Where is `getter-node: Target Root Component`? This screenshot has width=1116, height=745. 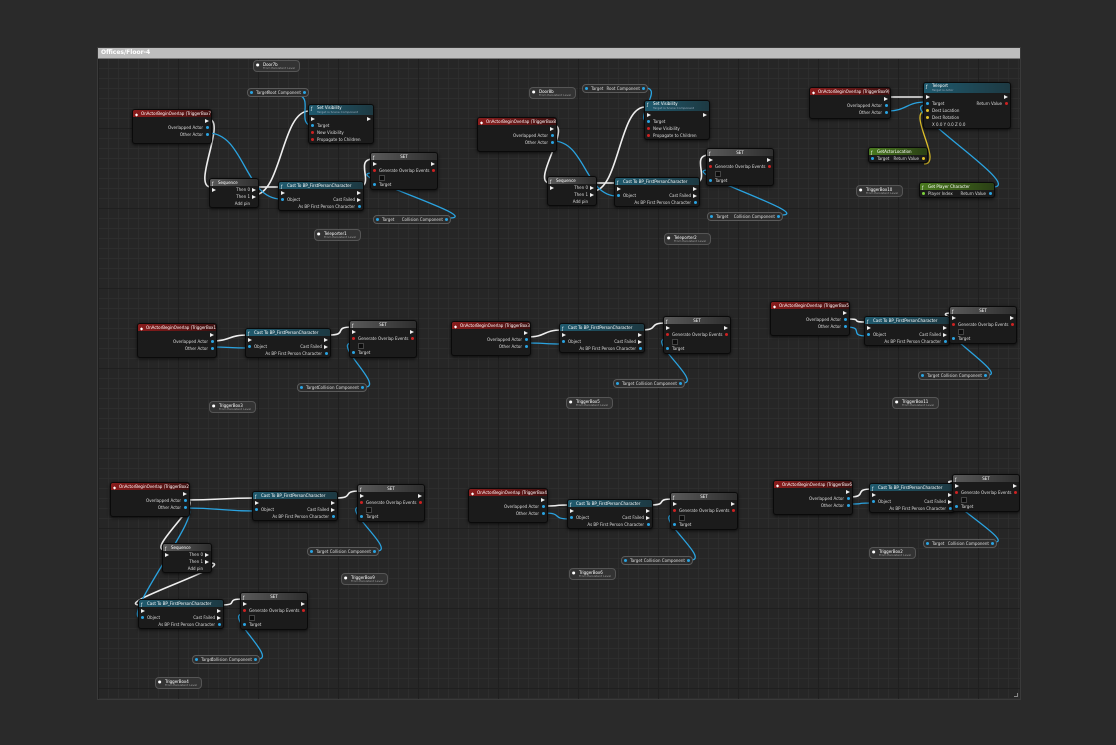
getter-node: Target Root Component is located at coordinates (615, 88).